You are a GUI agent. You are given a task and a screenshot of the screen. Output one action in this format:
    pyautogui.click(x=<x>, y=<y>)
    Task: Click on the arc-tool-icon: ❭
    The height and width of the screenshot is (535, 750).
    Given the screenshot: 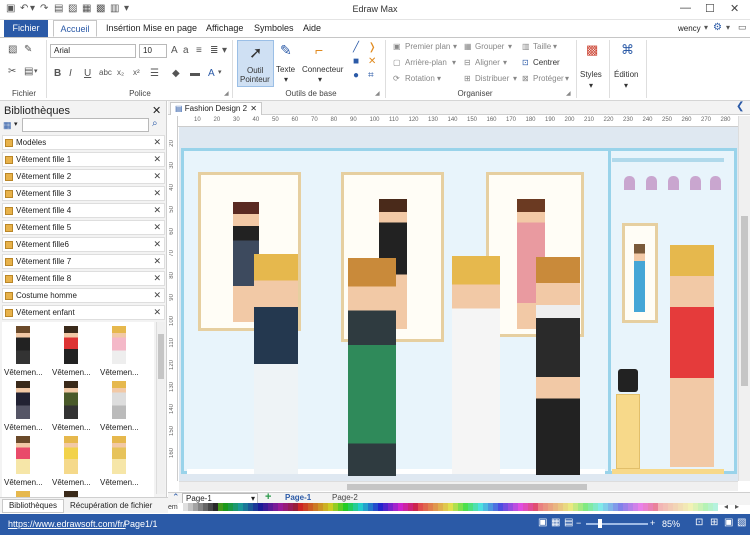 What is the action you would take?
    pyautogui.click(x=372, y=47)
    